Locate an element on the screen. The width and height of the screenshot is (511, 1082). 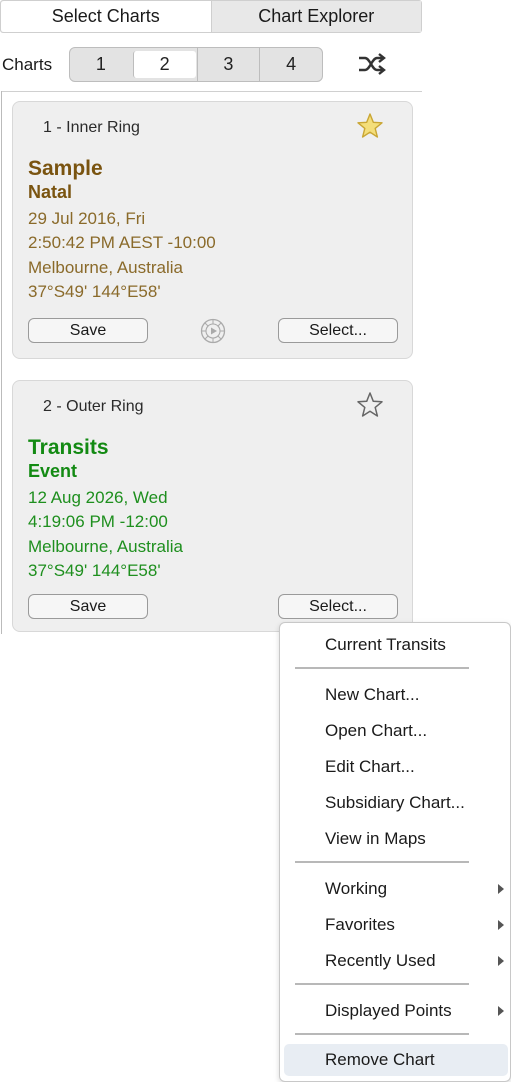
chart-time: 2:50:42 PM AEST -10:00 is located at coordinates (122, 242).